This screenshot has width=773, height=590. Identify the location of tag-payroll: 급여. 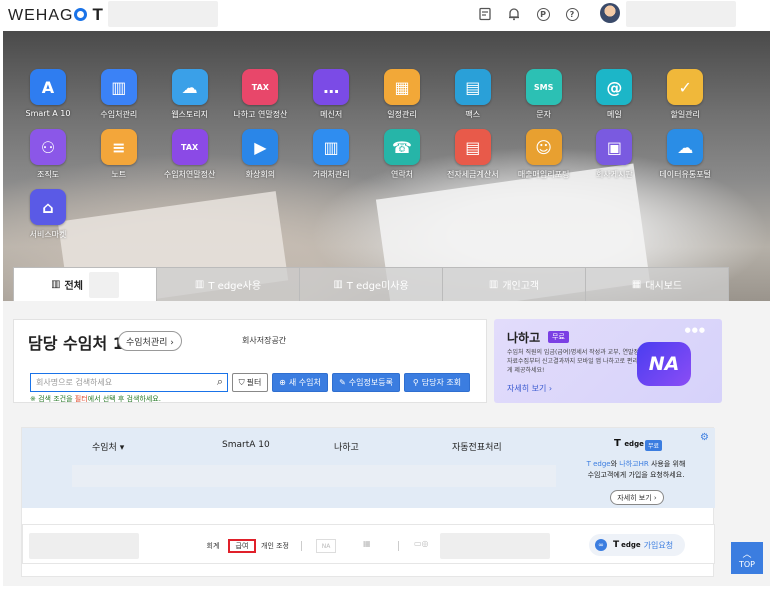
(242, 546).